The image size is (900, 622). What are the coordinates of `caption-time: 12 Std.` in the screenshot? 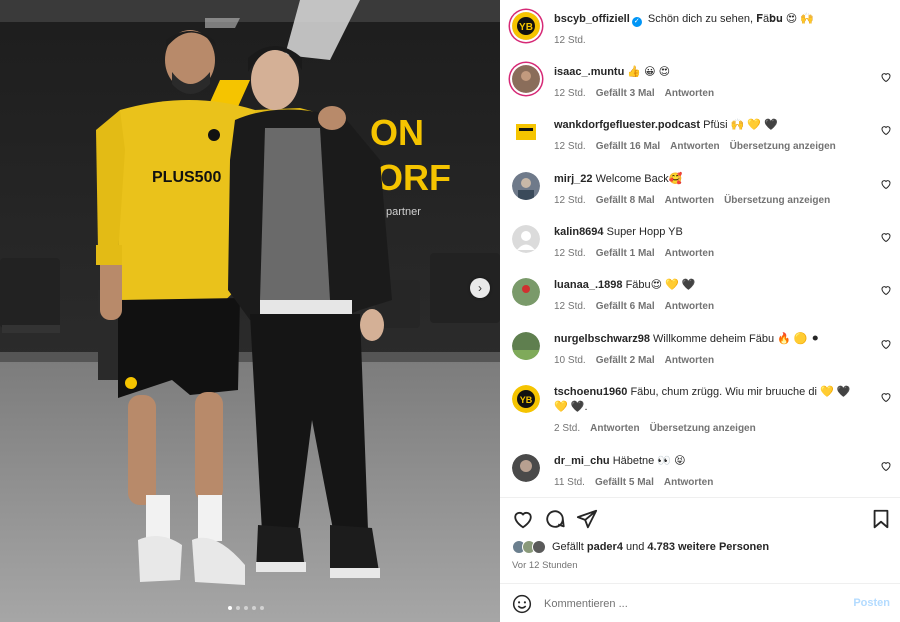 It's located at (570, 40).